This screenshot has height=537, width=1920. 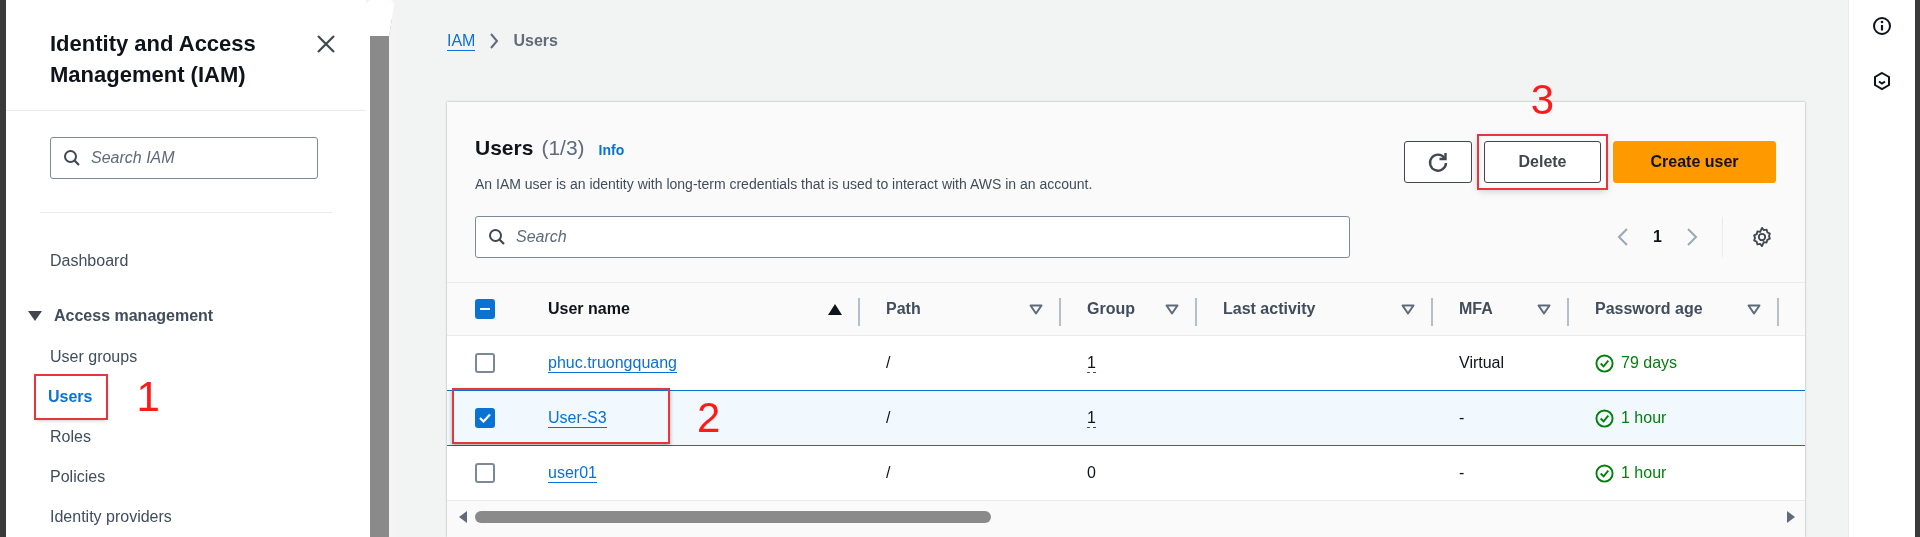 I want to click on nav-link: Identity providers, so click(x=89, y=517).